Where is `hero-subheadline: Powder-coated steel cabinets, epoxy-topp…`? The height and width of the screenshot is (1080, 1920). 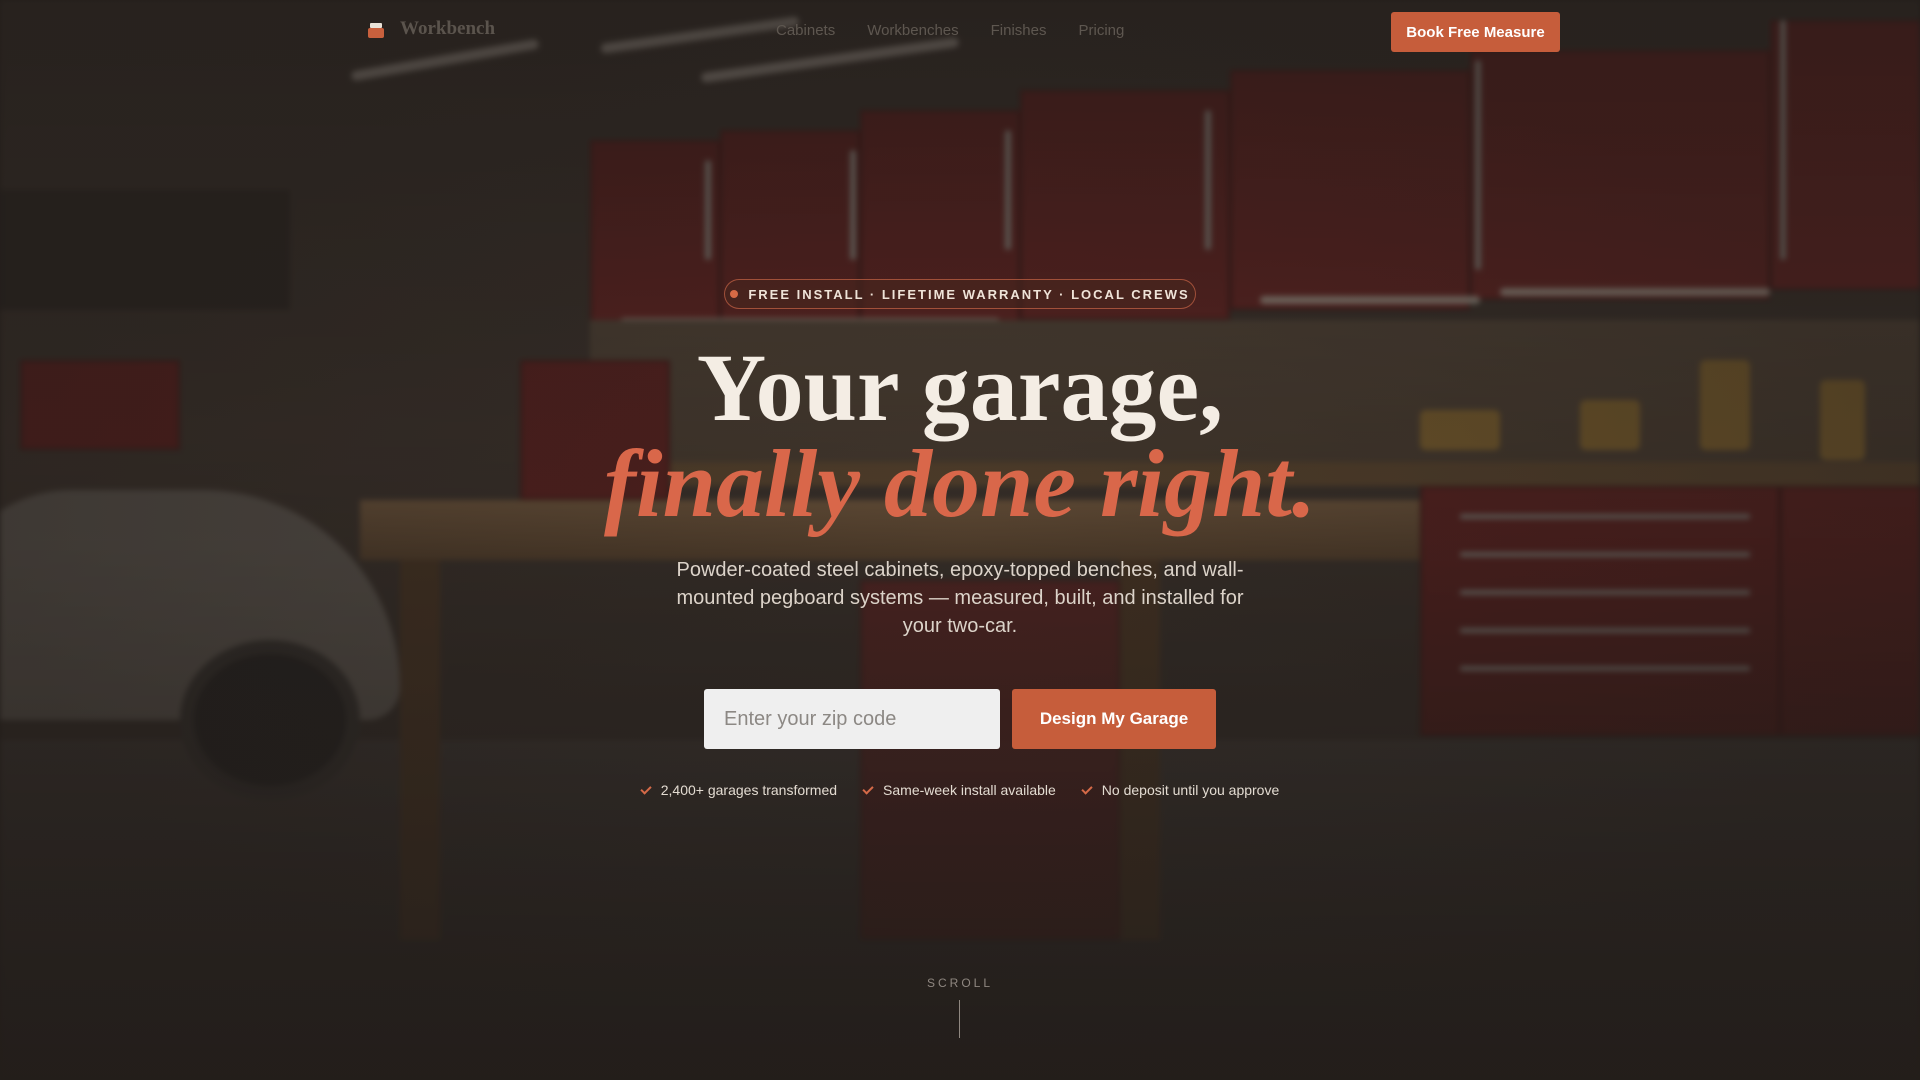 hero-subheadline: Powder-coated steel cabinets, epoxy-topp… is located at coordinates (960, 598).